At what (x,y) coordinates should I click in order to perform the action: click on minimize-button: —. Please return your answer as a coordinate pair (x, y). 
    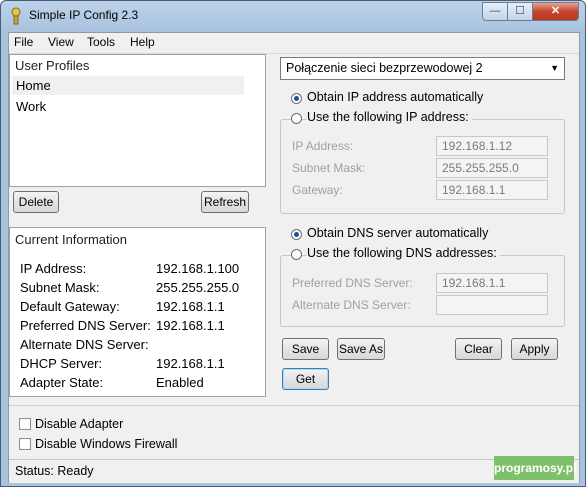
    Looking at the image, I should click on (495, 11).